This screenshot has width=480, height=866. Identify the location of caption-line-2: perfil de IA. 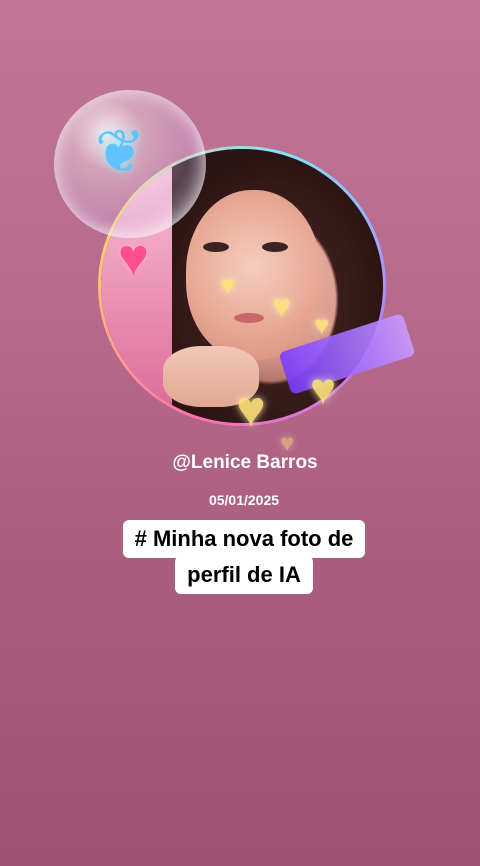
(244, 575).